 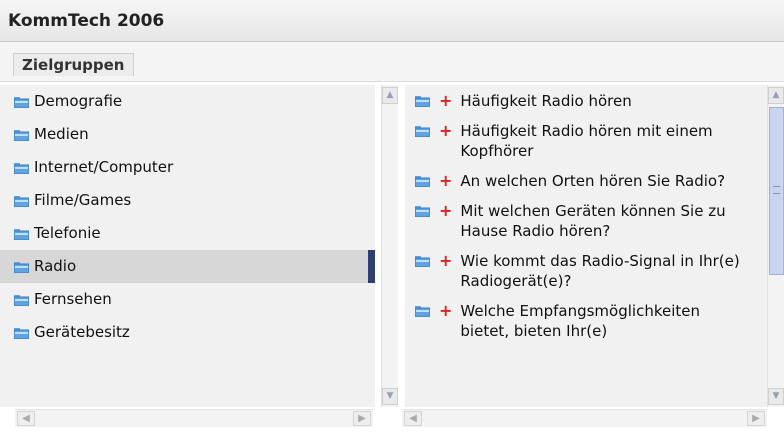 What do you see at coordinates (194, 418) in the screenshot?
I see `category-horizontal-scrollbar: ◀ ▶` at bounding box center [194, 418].